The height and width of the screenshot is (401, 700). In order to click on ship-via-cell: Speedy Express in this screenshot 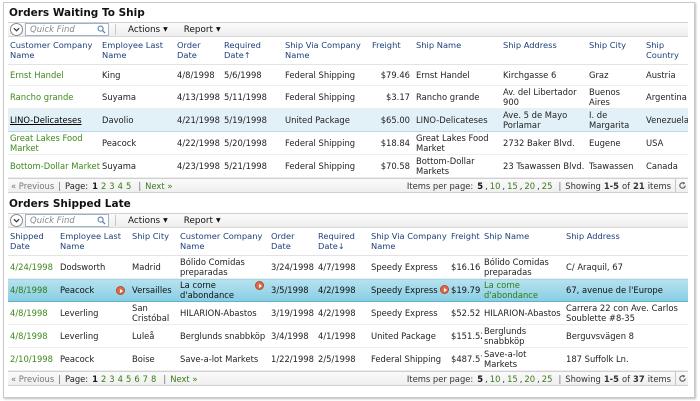, I will do `click(409, 313)`.